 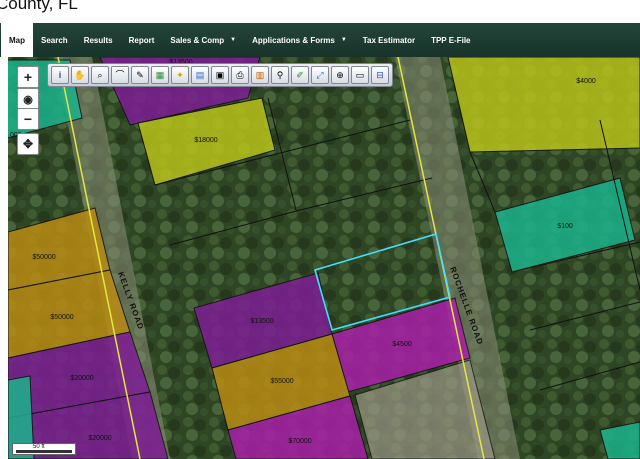 I want to click on search-parcel-icon: ⚲, so click(x=280, y=75).